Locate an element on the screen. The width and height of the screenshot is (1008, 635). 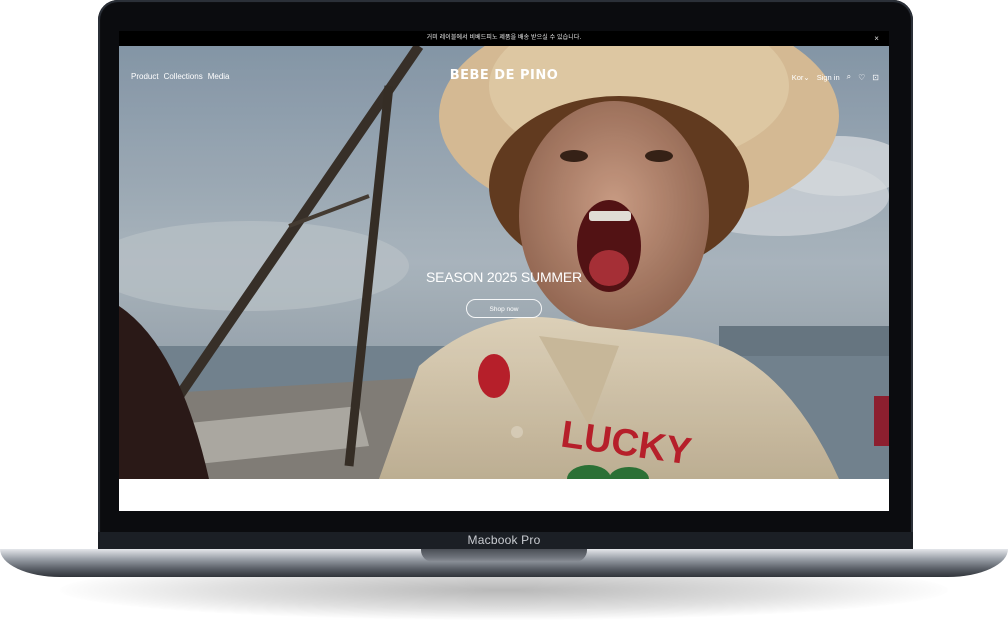
shop-now-button: Shop now is located at coordinates (504, 308).